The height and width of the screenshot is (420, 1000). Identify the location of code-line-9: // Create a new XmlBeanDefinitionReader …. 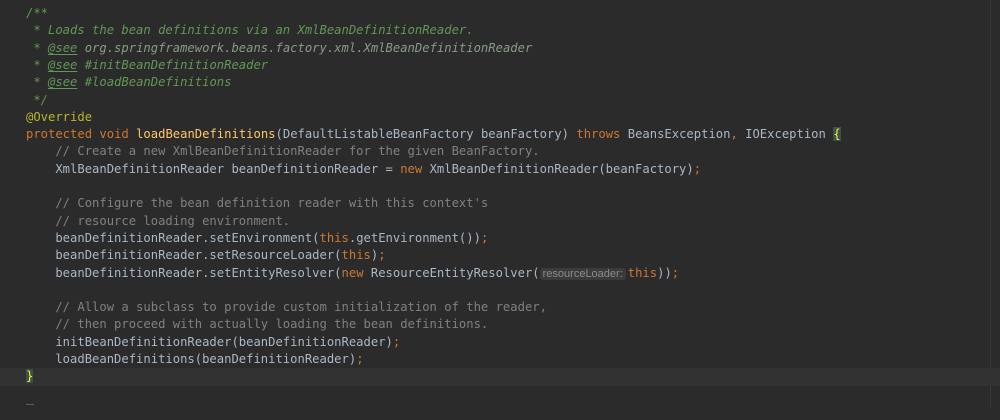
(500, 151).